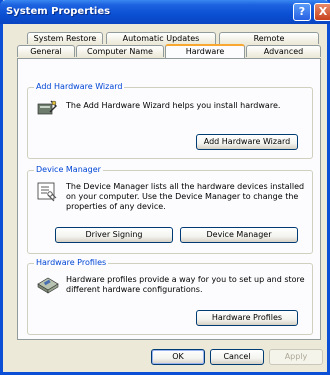 The height and width of the screenshot is (375, 330). Describe the element at coordinates (58, 11) in the screenshot. I see `window-title: System Properties` at that location.